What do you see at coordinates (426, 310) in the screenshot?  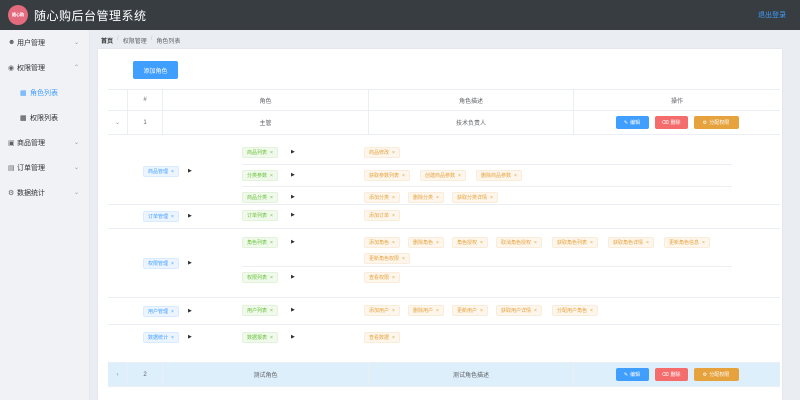 I see `rights-level3-tag: 删除用户 ×` at bounding box center [426, 310].